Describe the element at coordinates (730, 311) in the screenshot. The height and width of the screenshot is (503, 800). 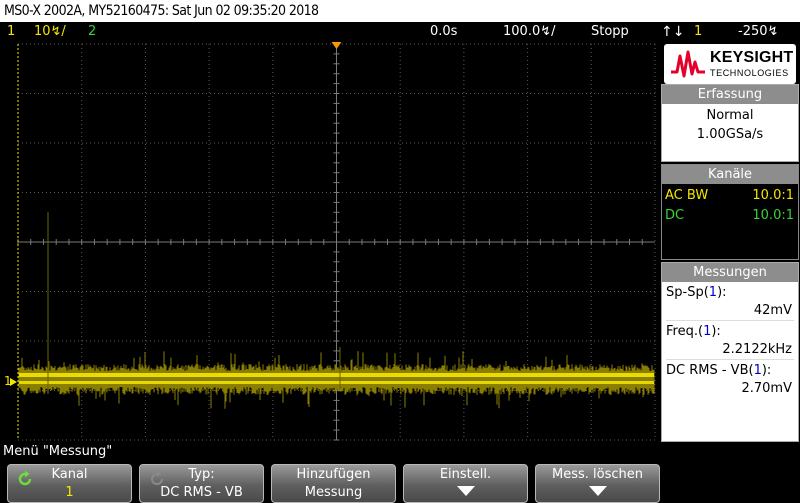
I see `measurement-value: 42mV` at that location.